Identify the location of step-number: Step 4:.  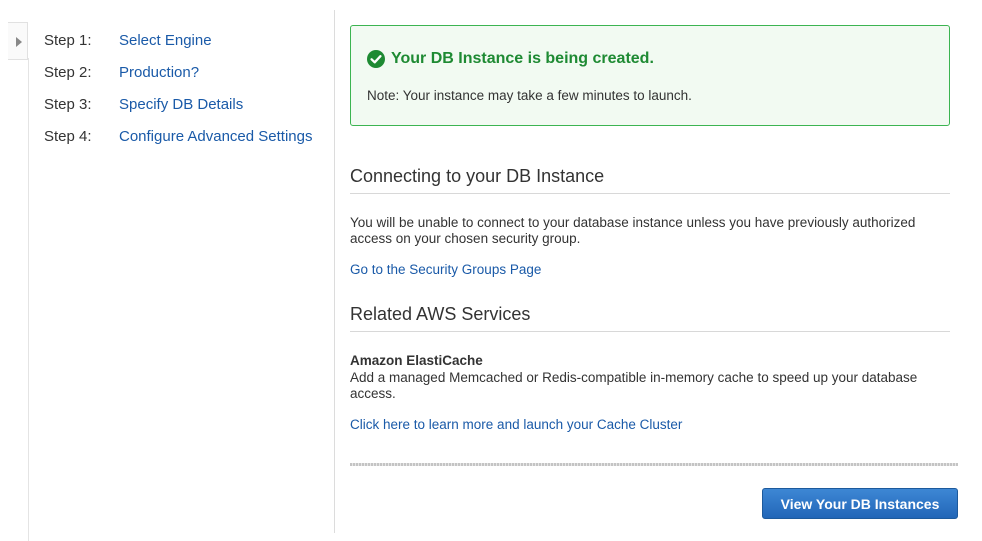
(68, 136).